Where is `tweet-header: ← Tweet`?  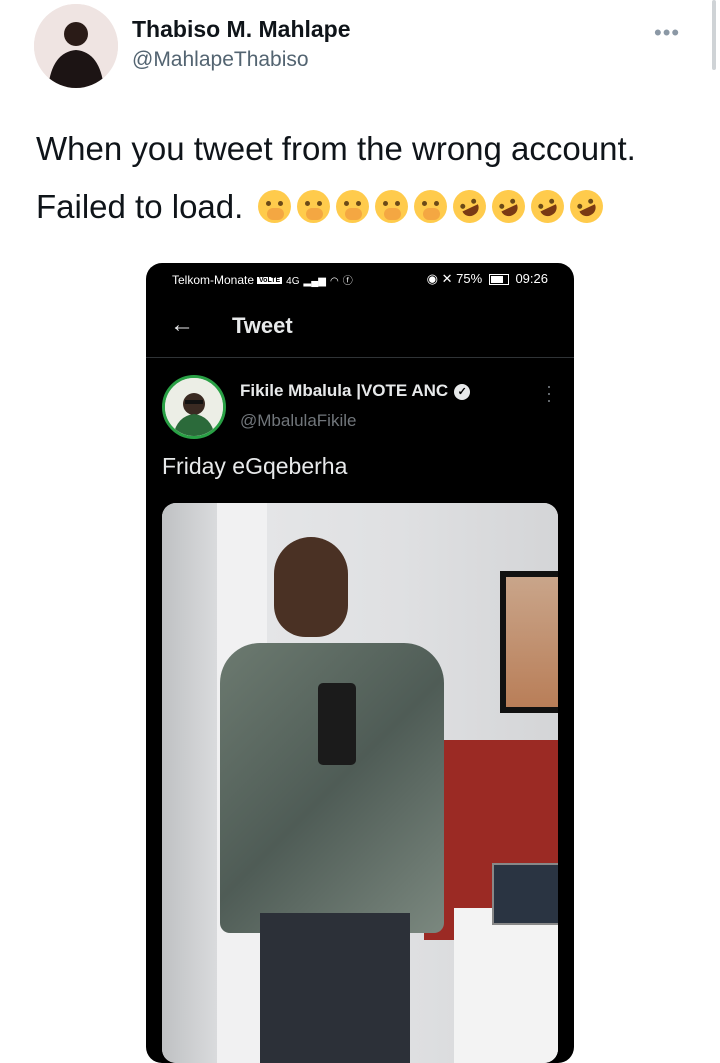 tweet-header: ← Tweet is located at coordinates (360, 327).